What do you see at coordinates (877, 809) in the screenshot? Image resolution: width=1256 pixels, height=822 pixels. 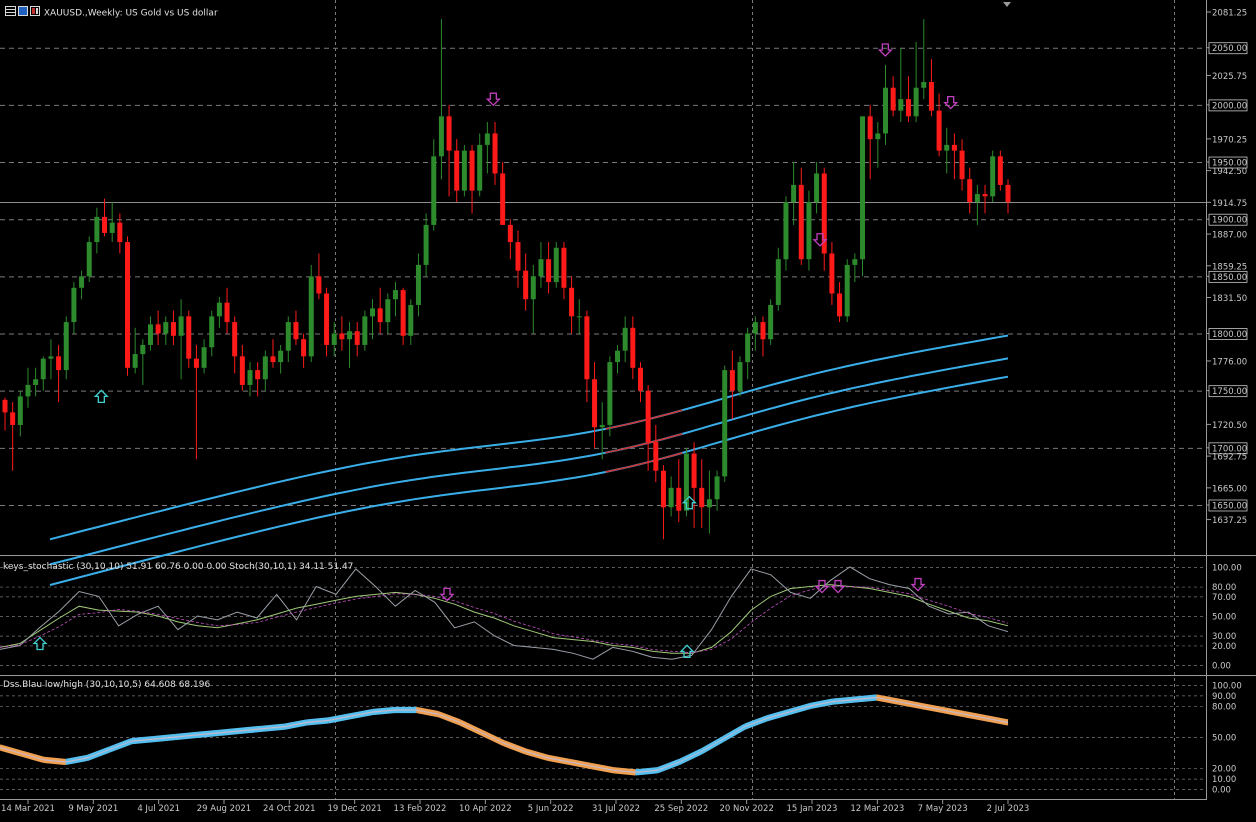 I see `time-label: 12 Mar 2023` at bounding box center [877, 809].